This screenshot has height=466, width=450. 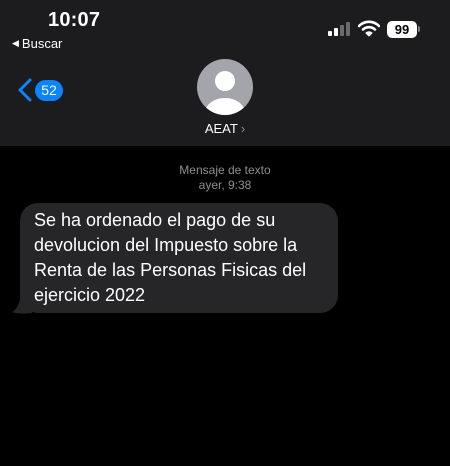 I want to click on back-button: 52, so click(x=40, y=90).